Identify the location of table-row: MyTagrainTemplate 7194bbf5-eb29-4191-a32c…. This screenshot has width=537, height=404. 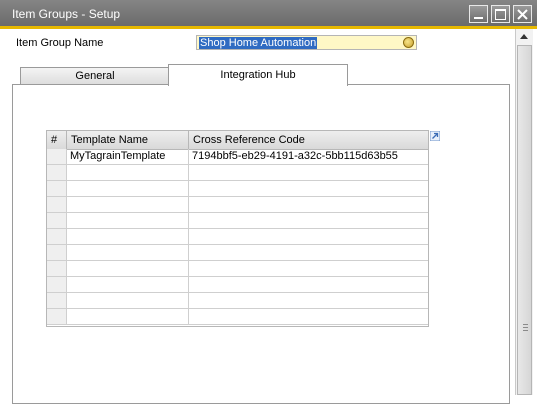
(237, 157).